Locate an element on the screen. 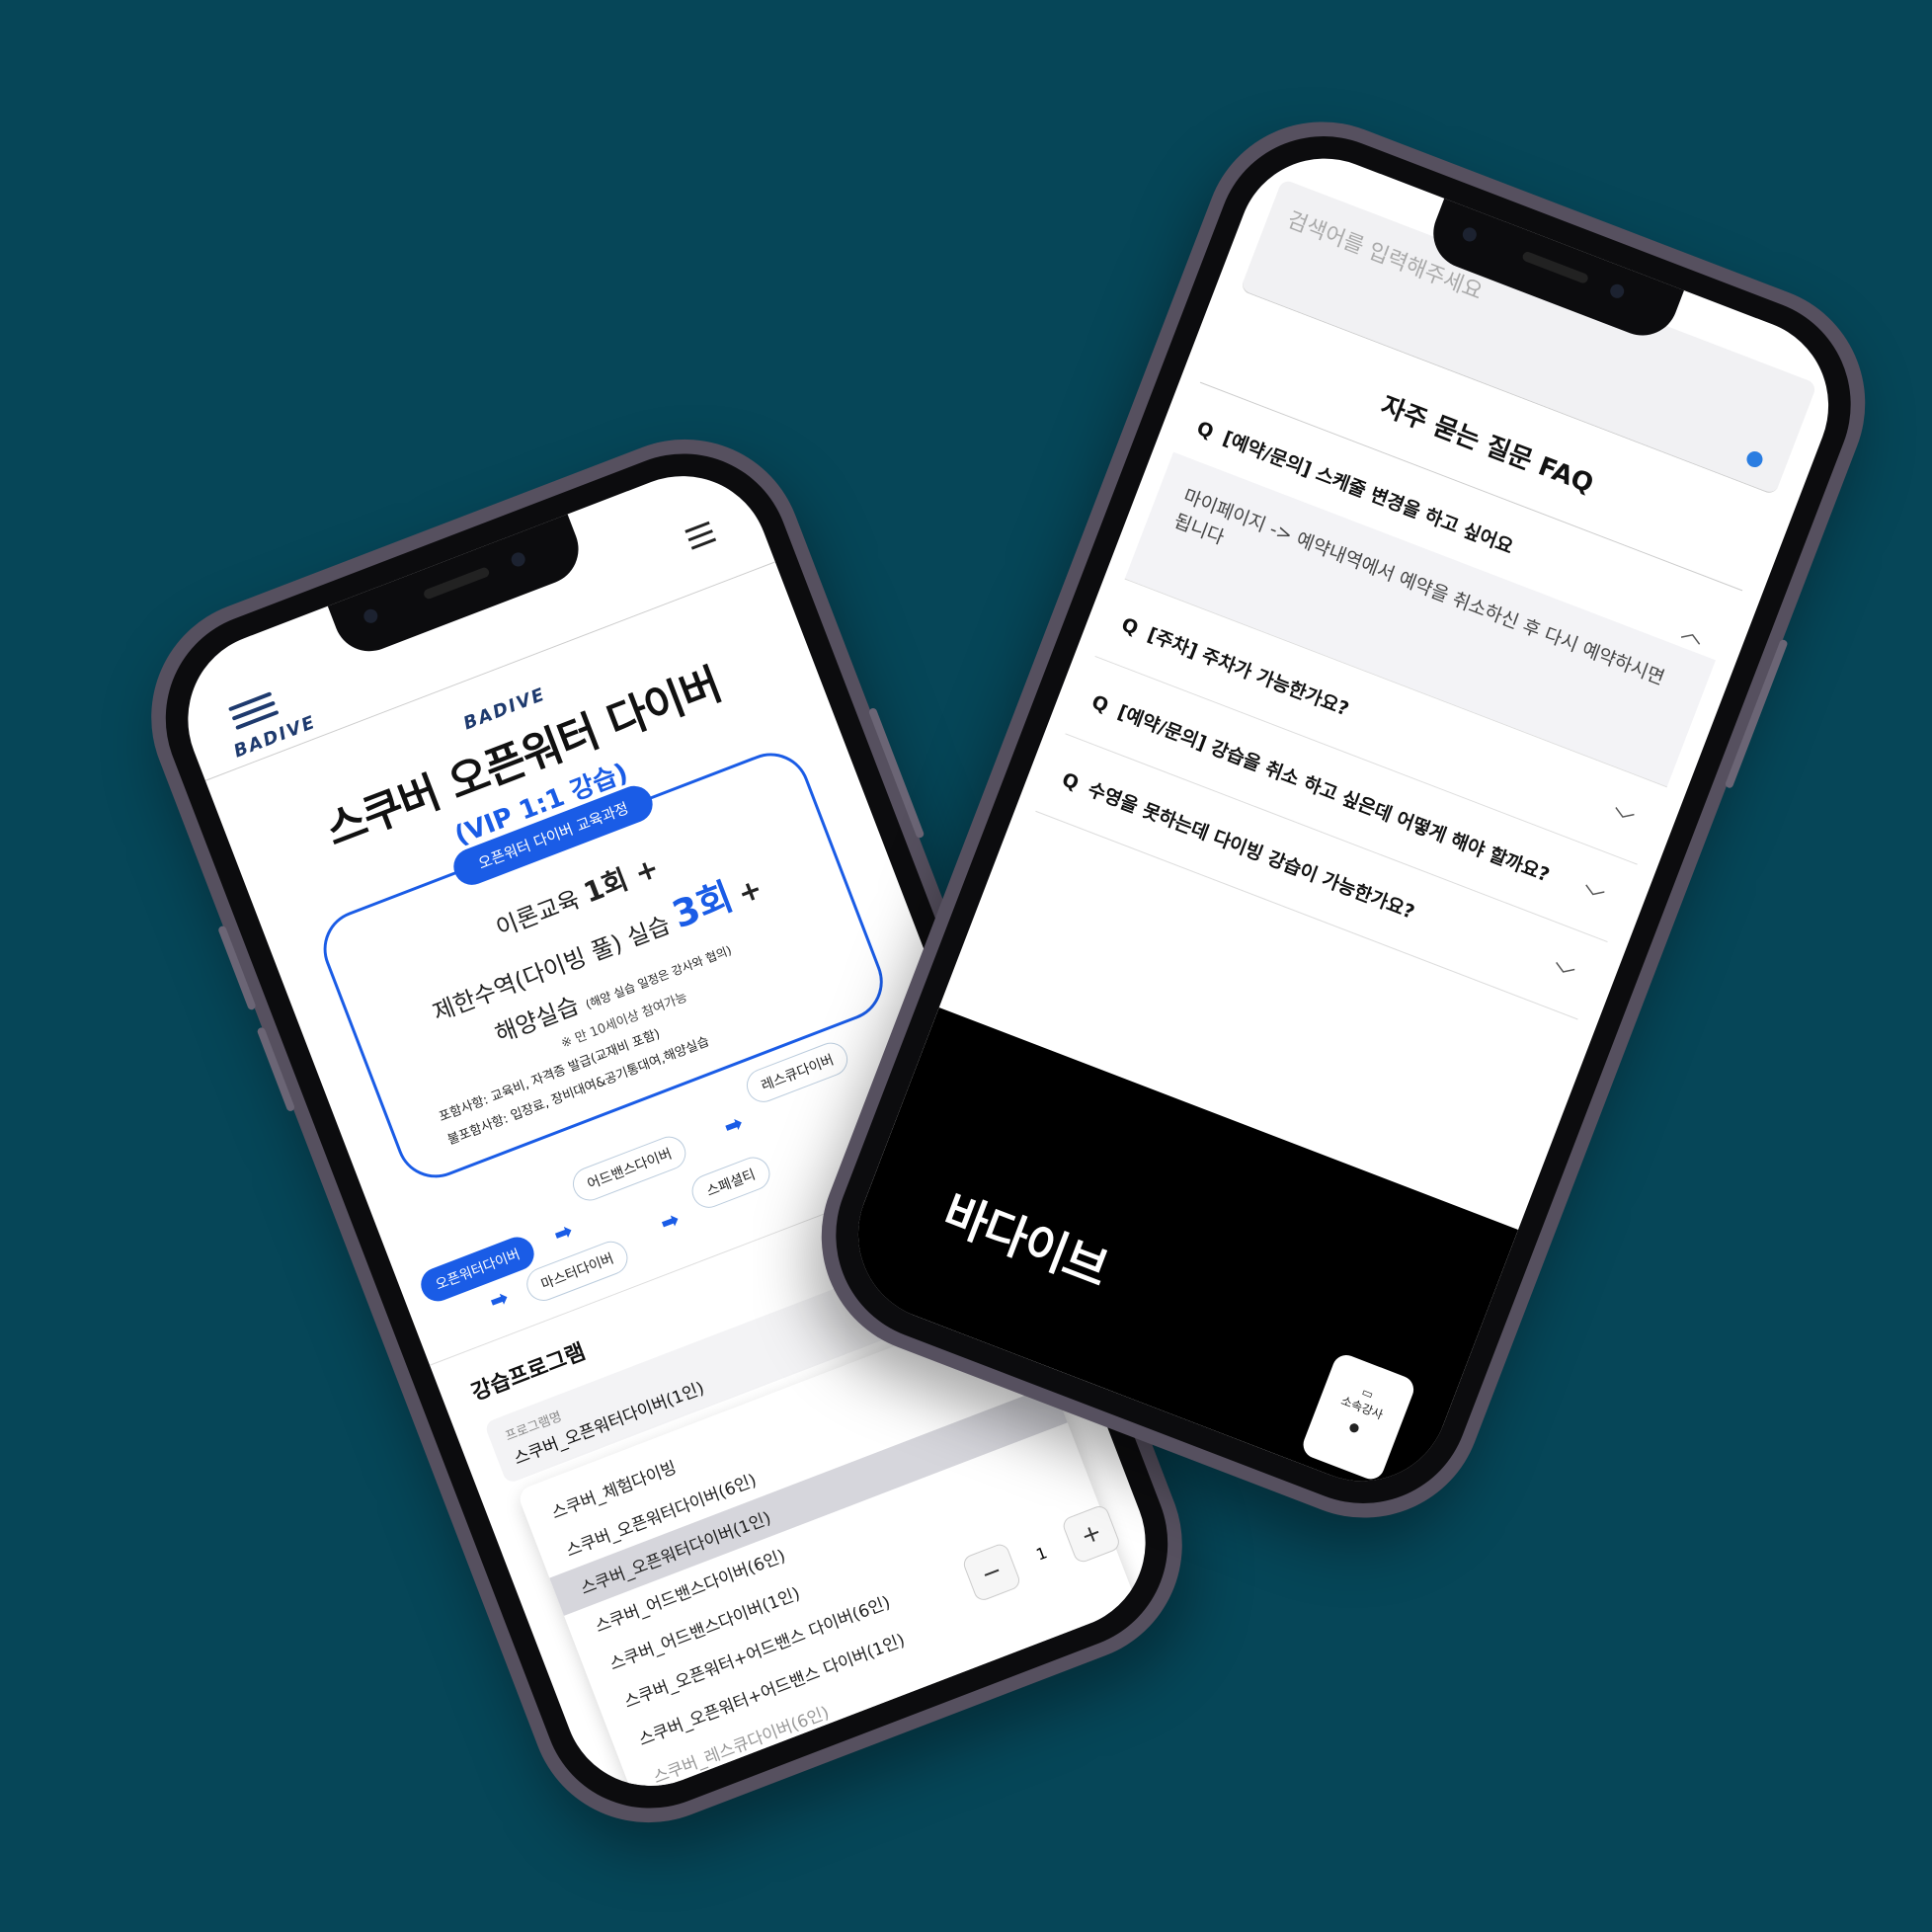 The width and height of the screenshot is (1932, 1932). footer-brand: 바다이브 is located at coordinates (1025, 1241).